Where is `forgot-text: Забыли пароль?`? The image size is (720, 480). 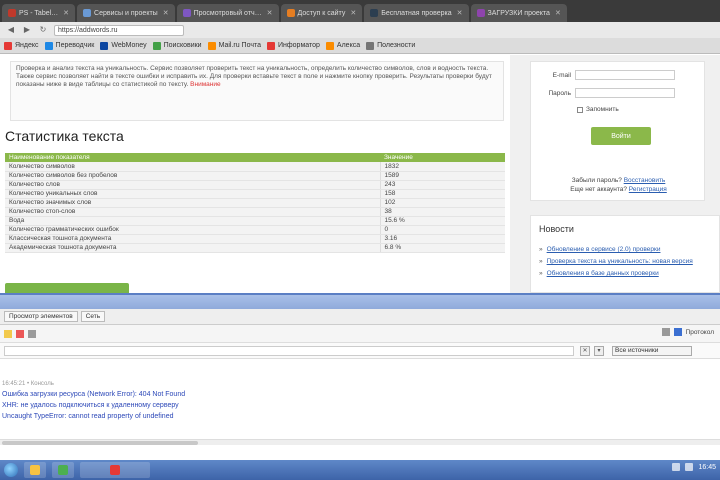
forgot-text: Забыли пароль? is located at coordinates (596, 180).